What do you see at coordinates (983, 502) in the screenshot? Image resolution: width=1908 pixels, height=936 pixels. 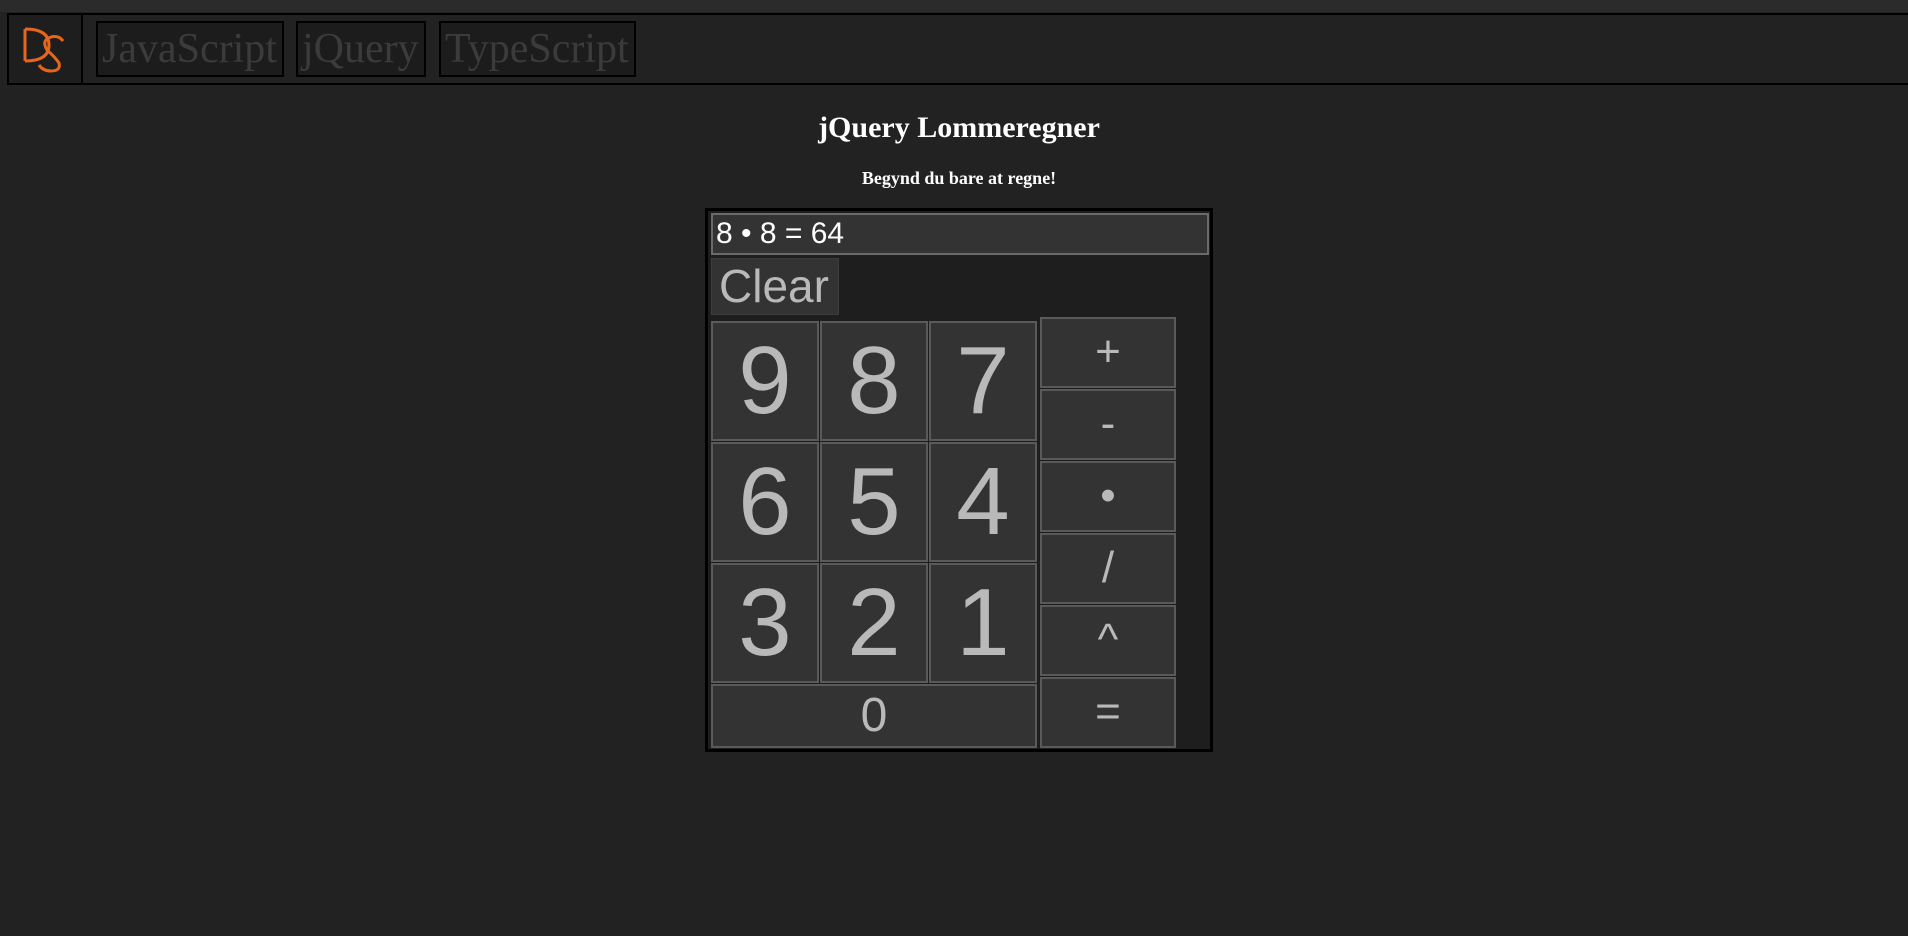 I see `digit-4-button: 4` at bounding box center [983, 502].